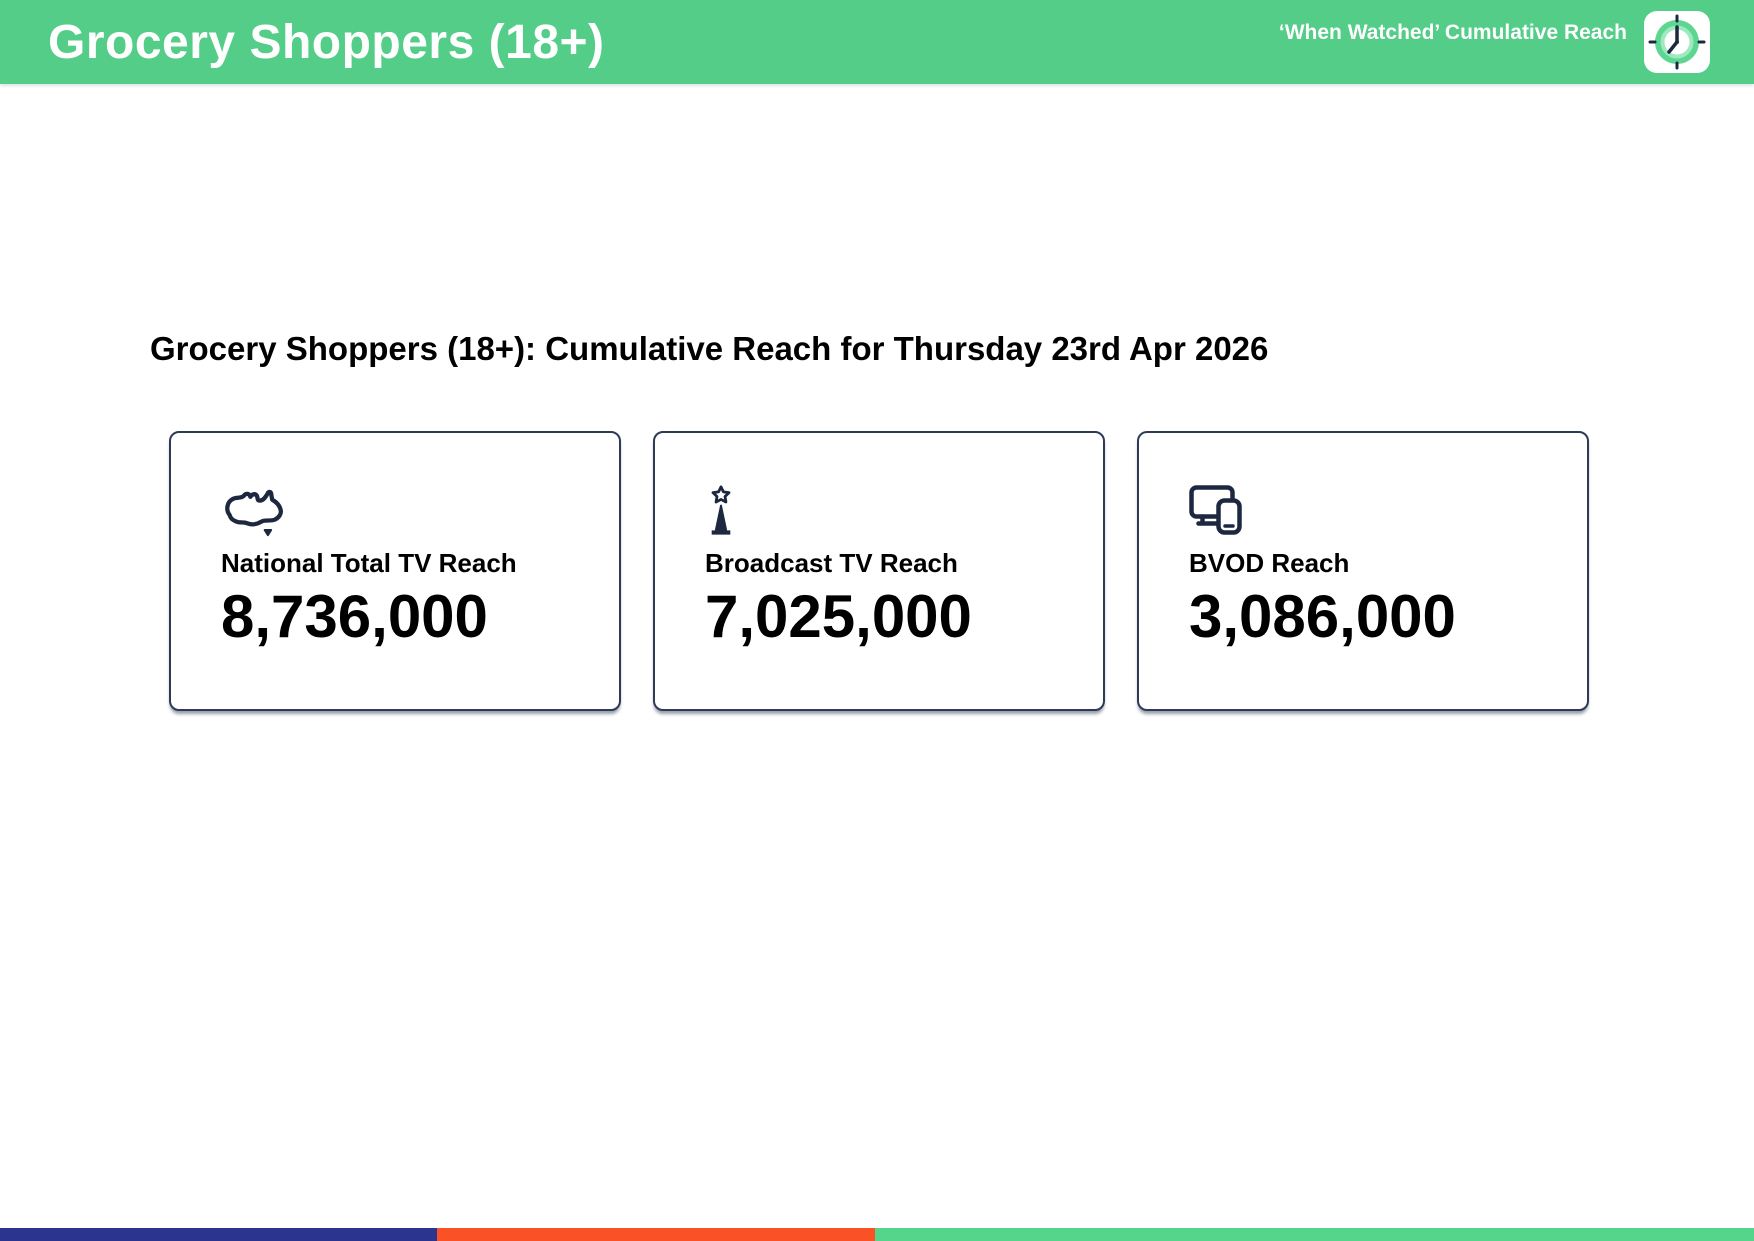 The width and height of the screenshot is (1754, 1241). What do you see at coordinates (1269, 563) in the screenshot?
I see `kpi-label: BVOD Reach` at bounding box center [1269, 563].